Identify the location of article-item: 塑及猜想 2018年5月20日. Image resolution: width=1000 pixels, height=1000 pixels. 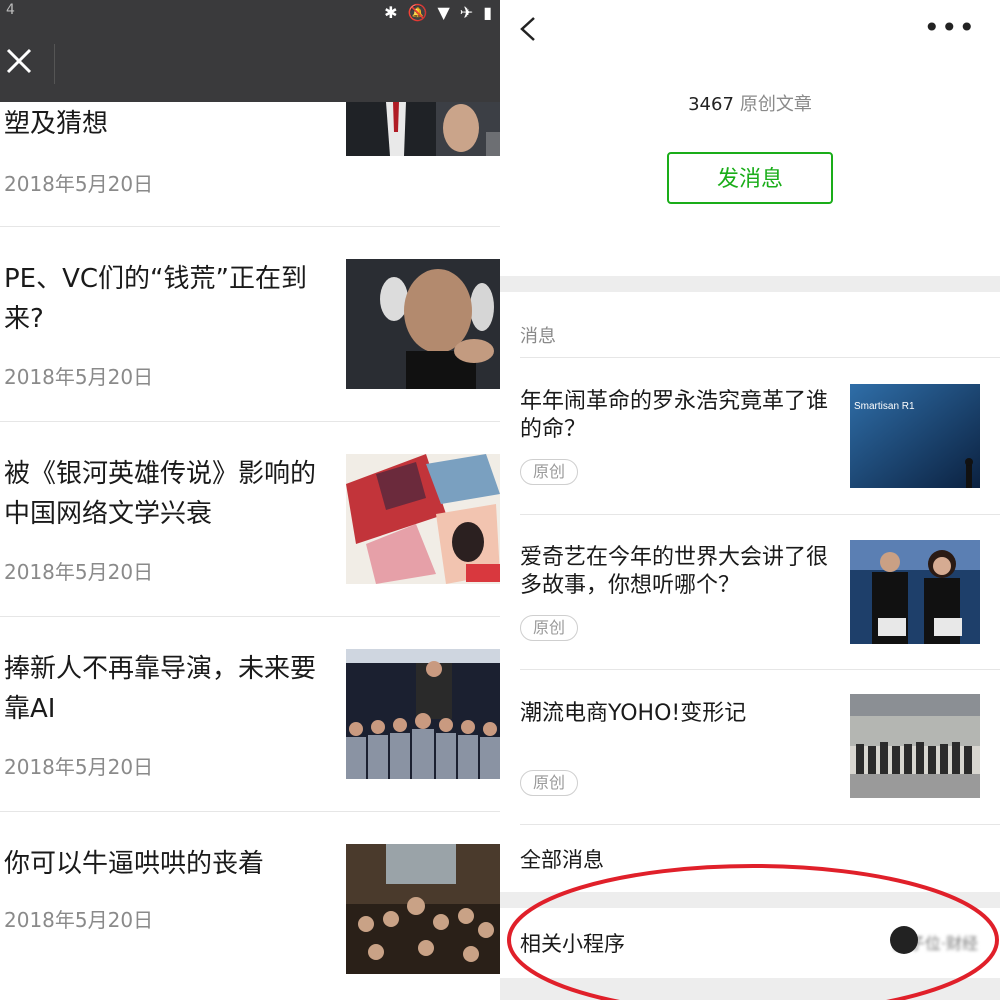
(250, 164).